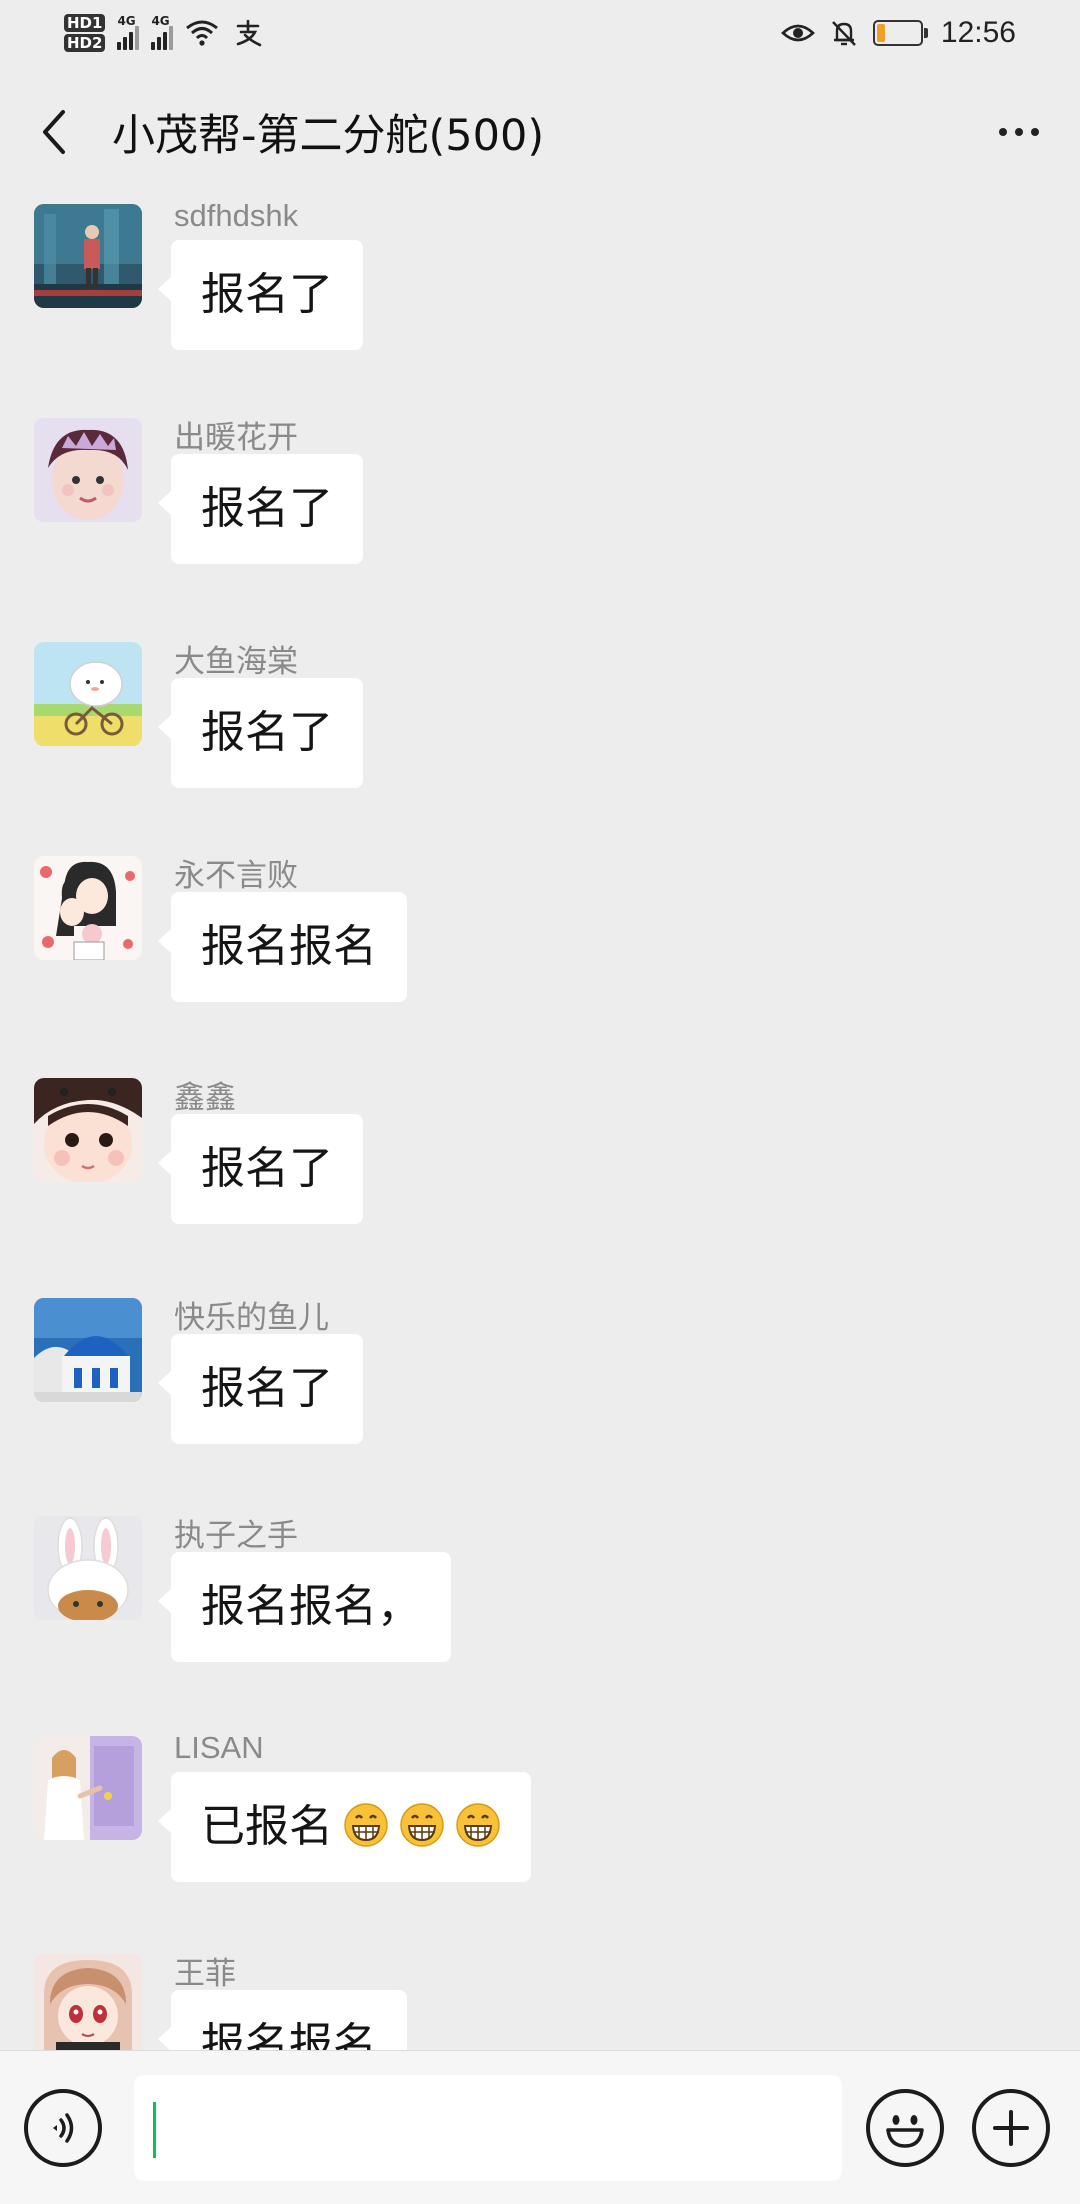 Image resolution: width=1080 pixels, height=2204 pixels. What do you see at coordinates (205, 1097) in the screenshot?
I see `sender-name: 鑫鑫` at bounding box center [205, 1097].